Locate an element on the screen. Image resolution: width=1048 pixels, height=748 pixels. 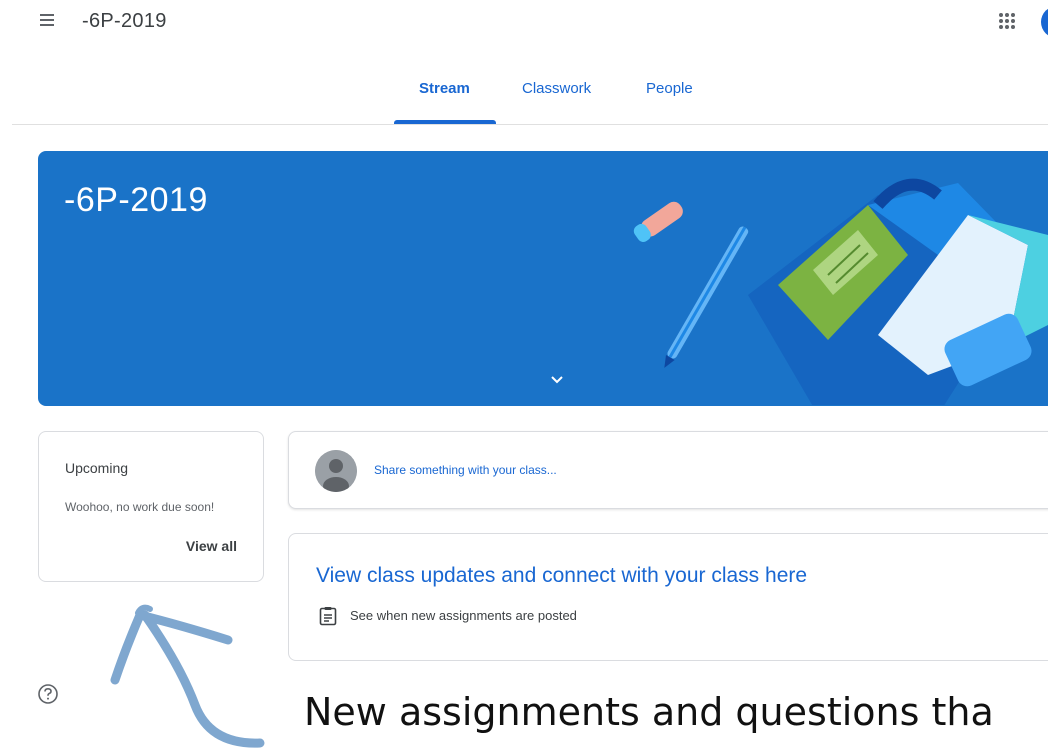
annotation-caption: New assignments and questions tha is located at coordinates (649, 712).